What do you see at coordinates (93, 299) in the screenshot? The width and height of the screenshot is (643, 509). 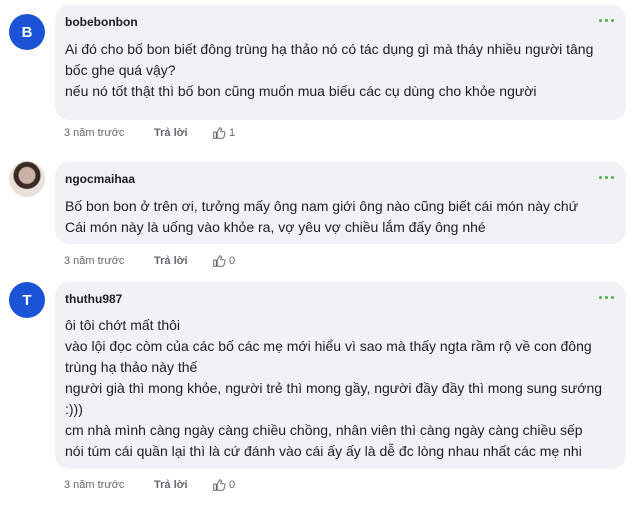 I see `comment-author: thuthu987` at bounding box center [93, 299].